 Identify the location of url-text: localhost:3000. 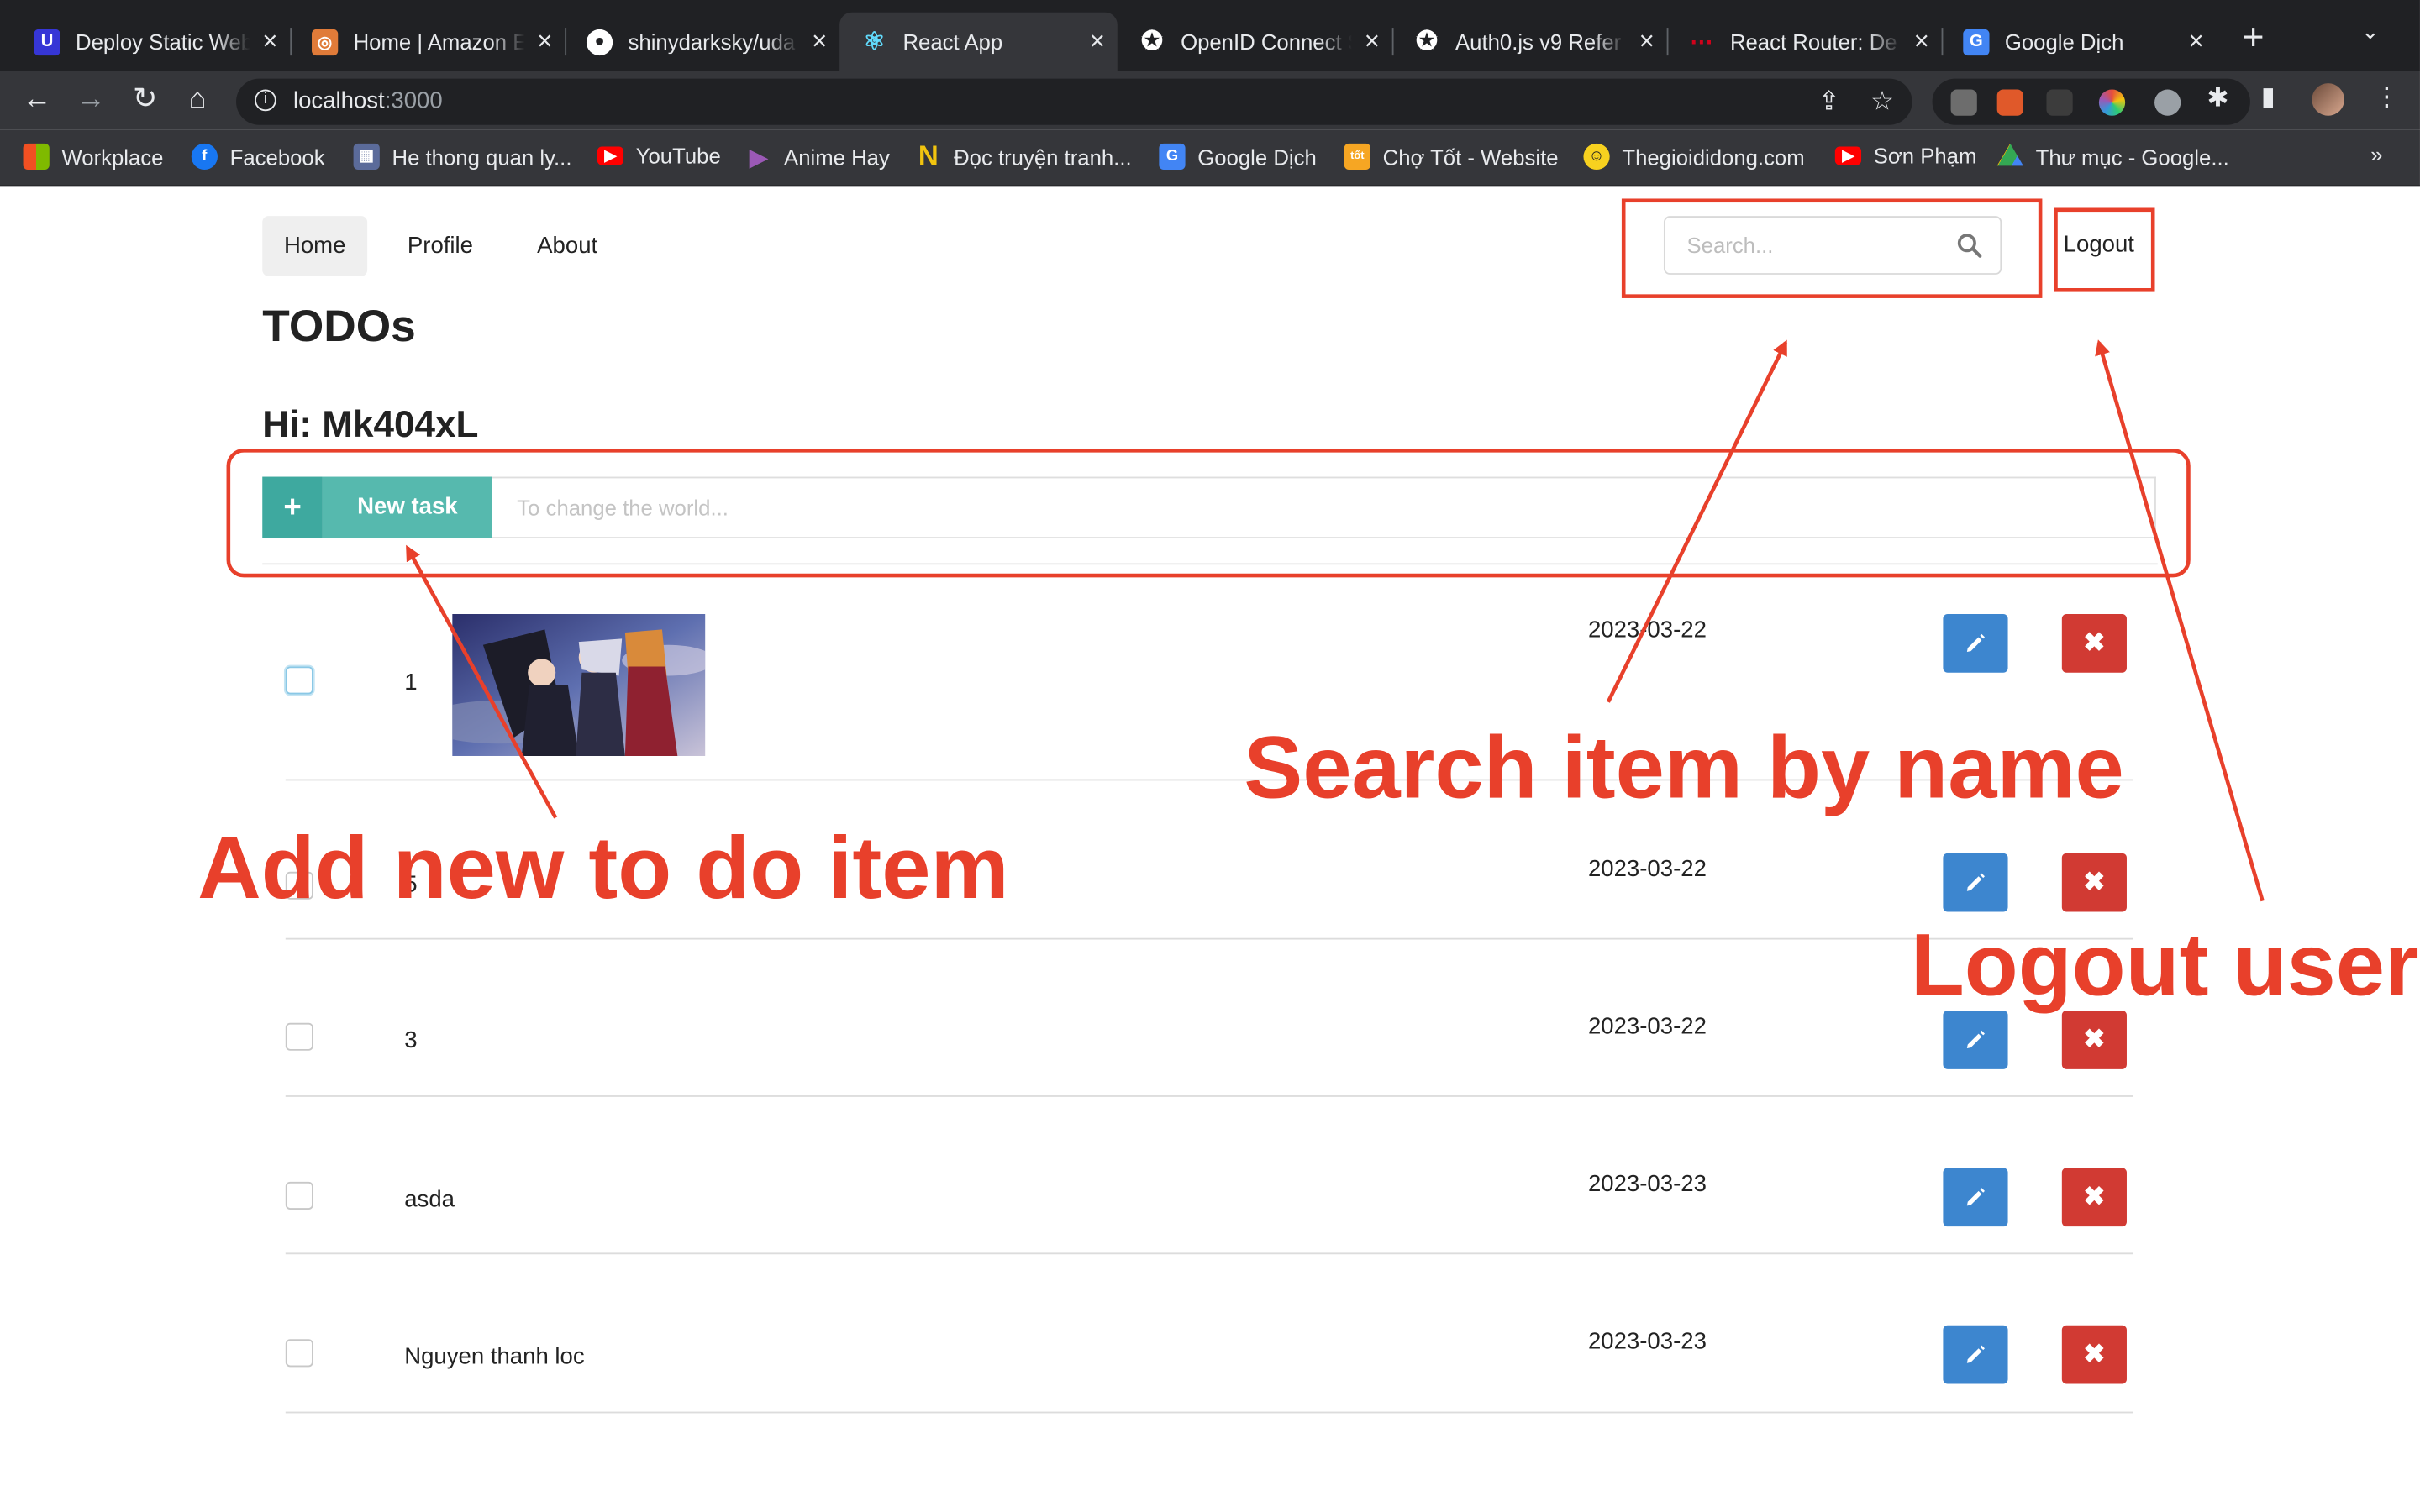
(368, 101).